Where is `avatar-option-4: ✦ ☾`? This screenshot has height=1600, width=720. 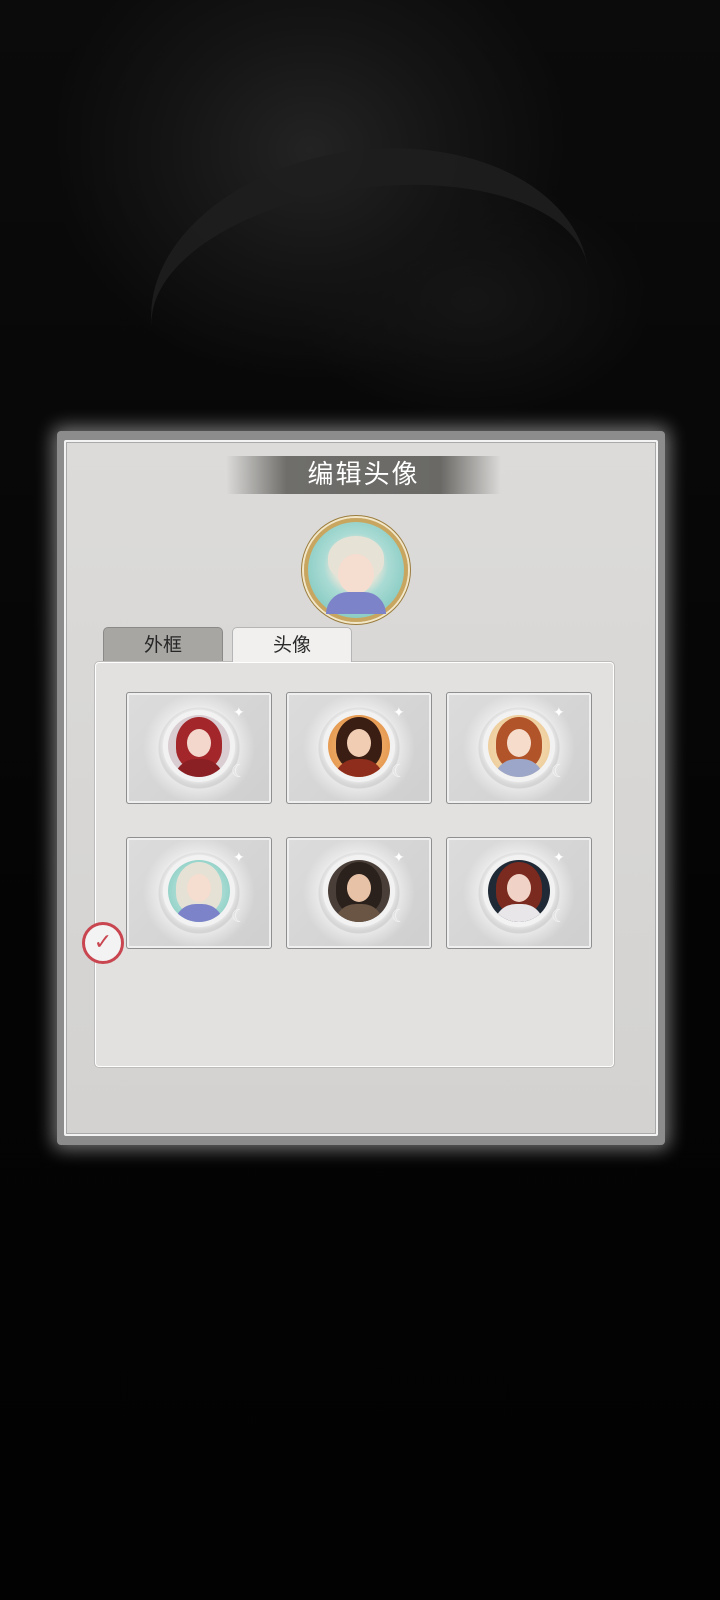
avatar-option-4: ✦ ☾ is located at coordinates (199, 893).